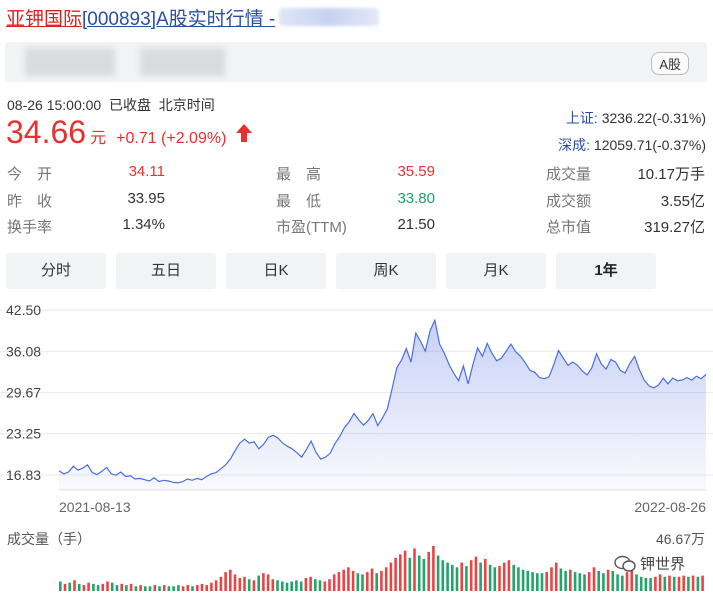 The height and width of the screenshot is (595, 713). What do you see at coordinates (636, 118) in the screenshot?
I see `index-shanghai: 上证: 3236.22(-0.31%)` at bounding box center [636, 118].